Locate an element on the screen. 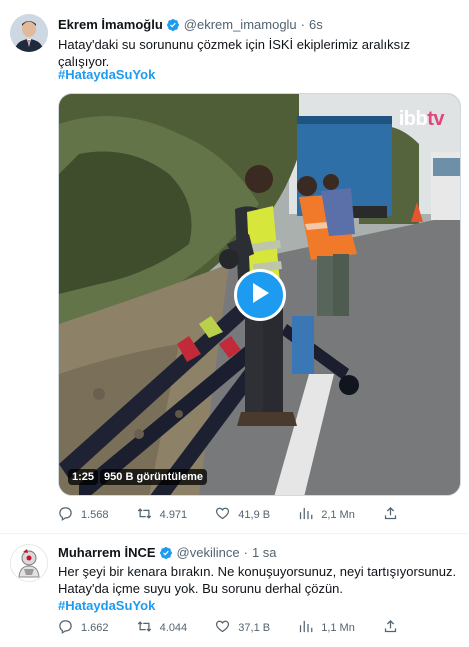 This screenshot has height=647, width=469. retweet-button: 4.971 is located at coordinates (162, 515).